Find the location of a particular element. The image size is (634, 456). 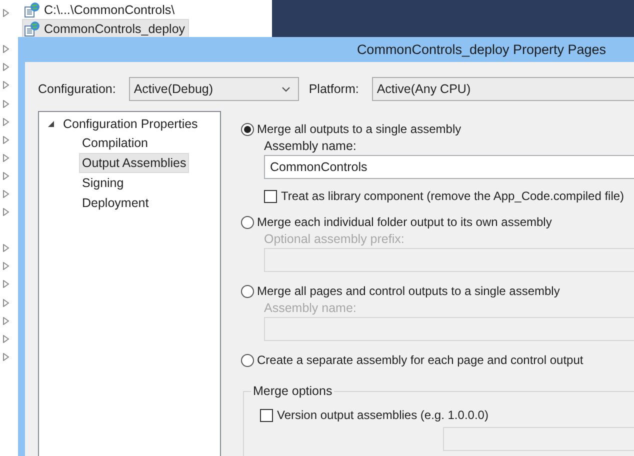

tree-item: Signing is located at coordinates (103, 183).